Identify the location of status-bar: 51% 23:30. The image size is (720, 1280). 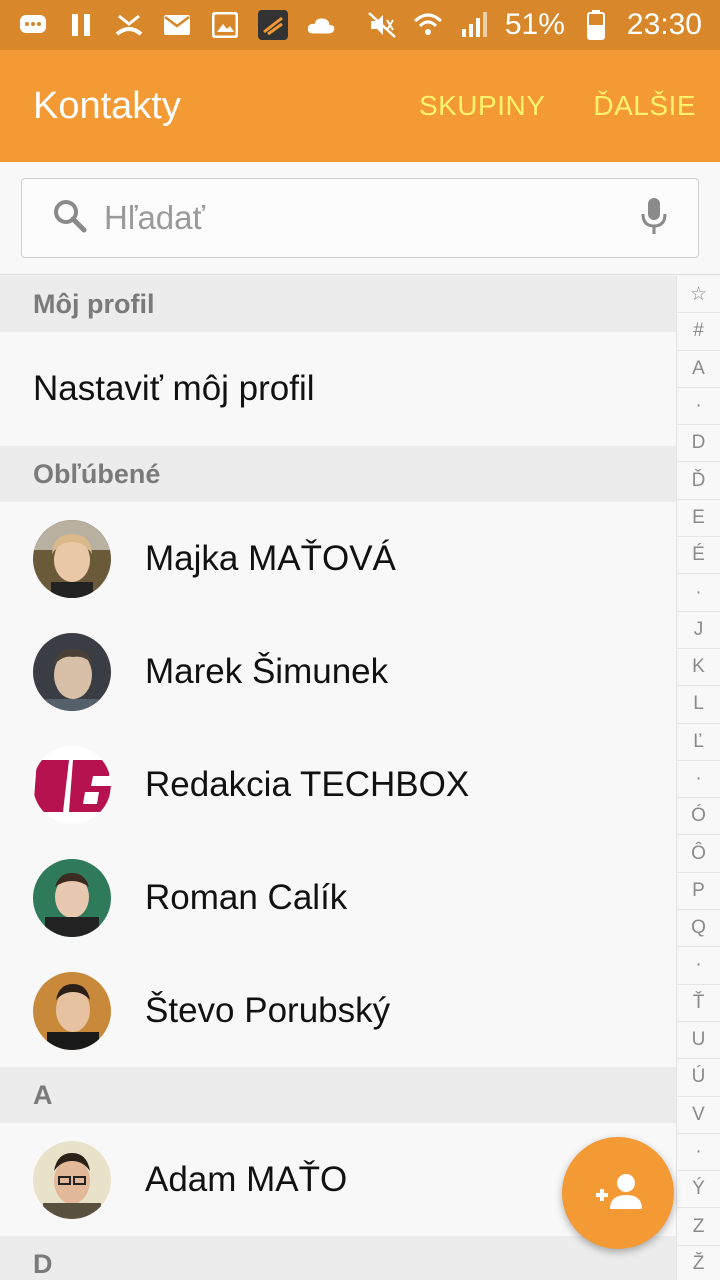
(360, 25).